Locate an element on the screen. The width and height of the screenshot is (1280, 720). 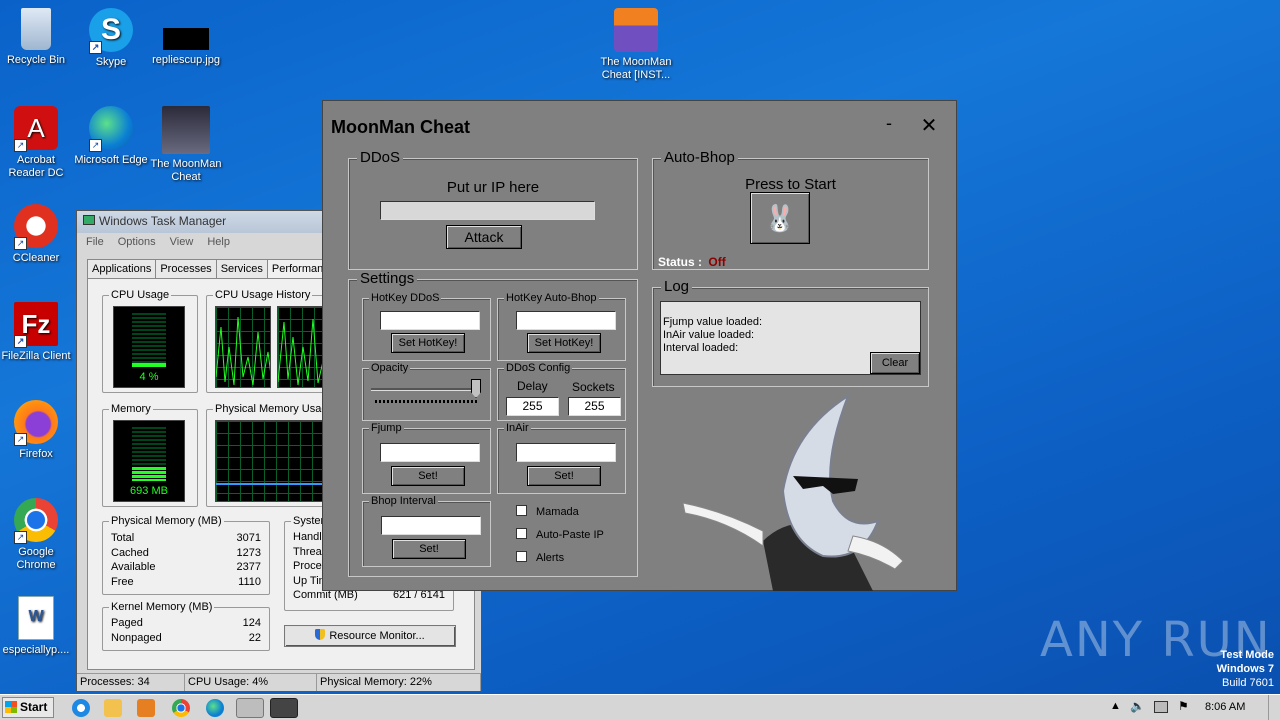
inair-input is located at coordinates (566, 452).